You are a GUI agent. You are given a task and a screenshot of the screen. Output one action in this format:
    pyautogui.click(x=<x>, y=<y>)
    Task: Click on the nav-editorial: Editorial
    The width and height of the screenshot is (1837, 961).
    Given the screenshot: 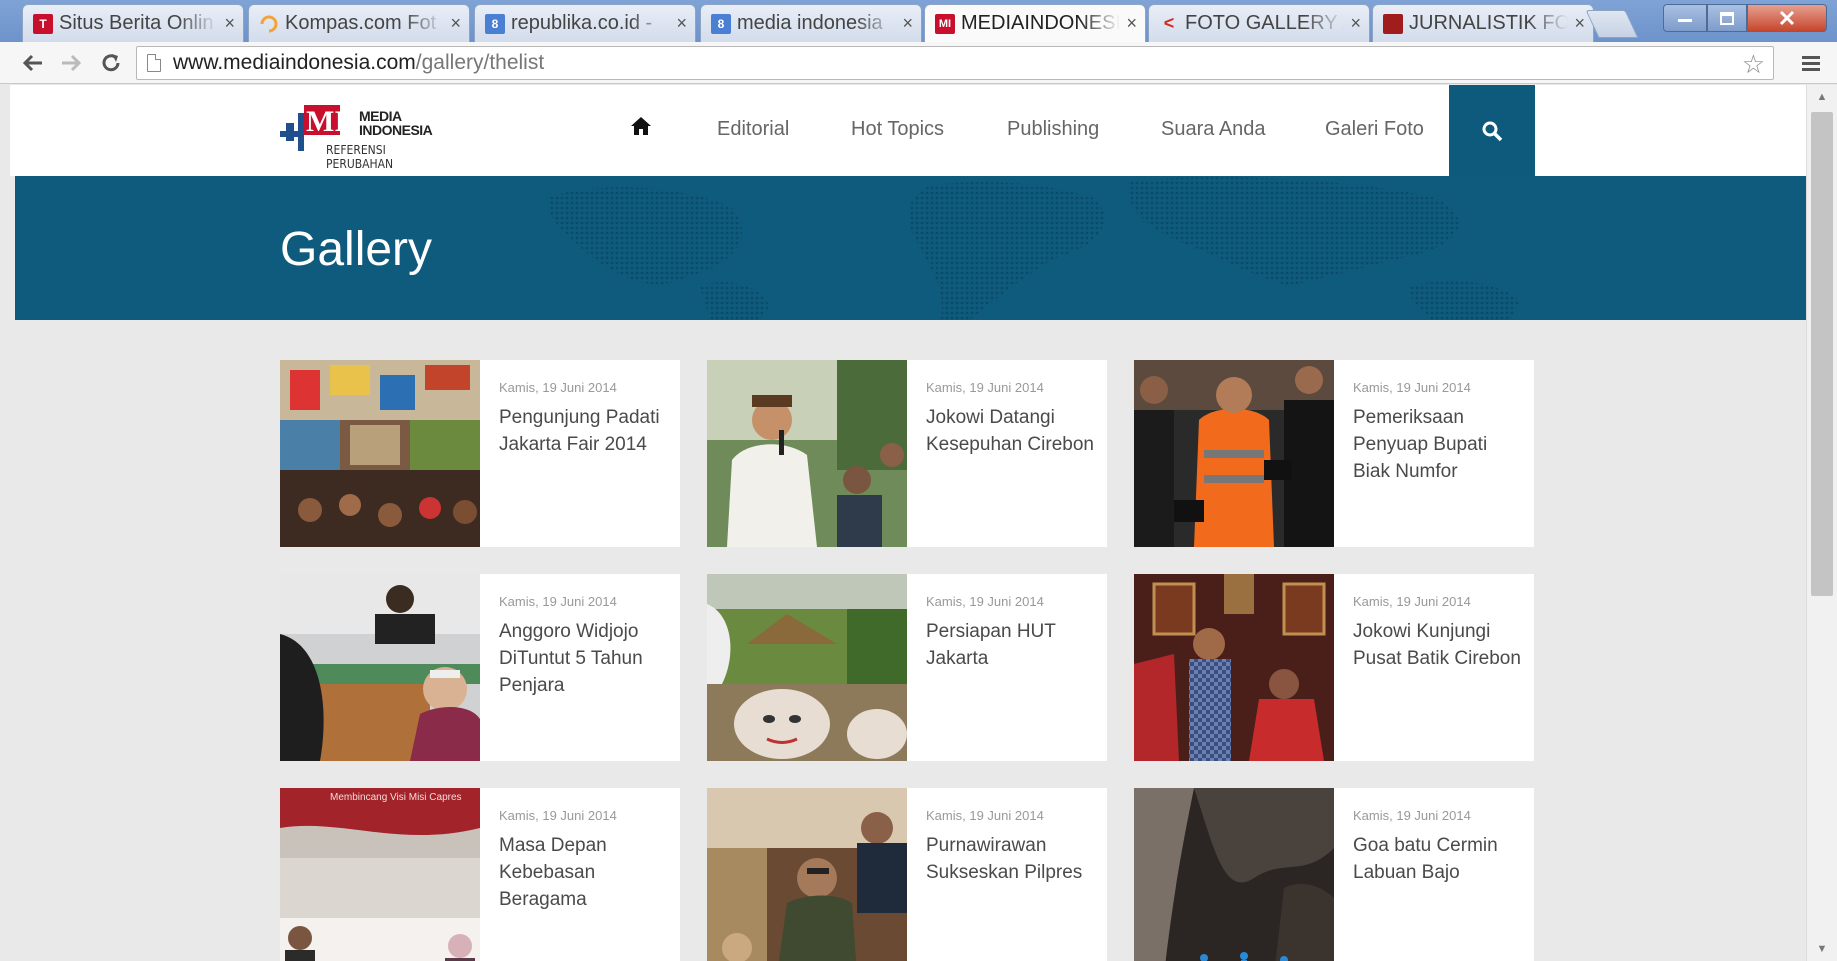 What is the action you would take?
    pyautogui.click(x=753, y=129)
    